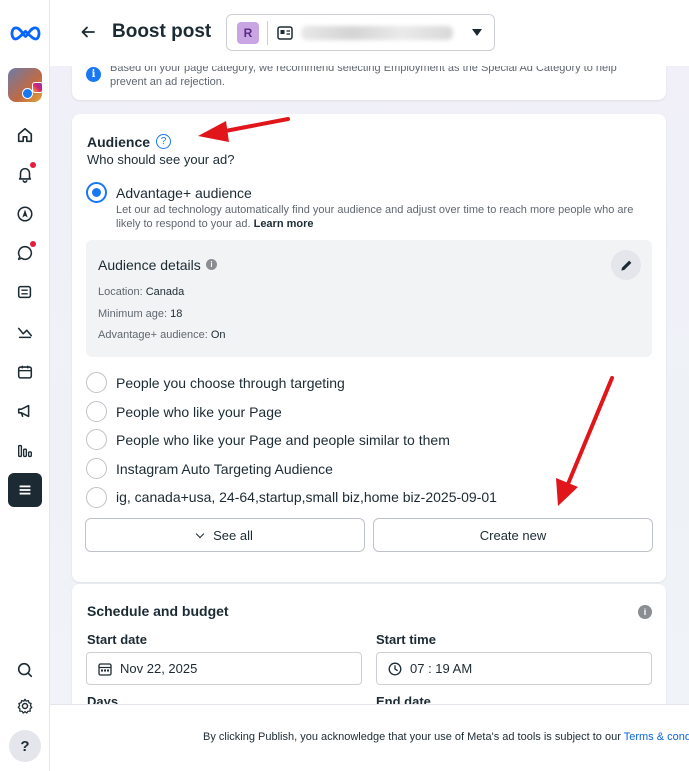 The height and width of the screenshot is (771, 689). What do you see at coordinates (25, 411) in the screenshot?
I see `ads-megaphone-icon` at bounding box center [25, 411].